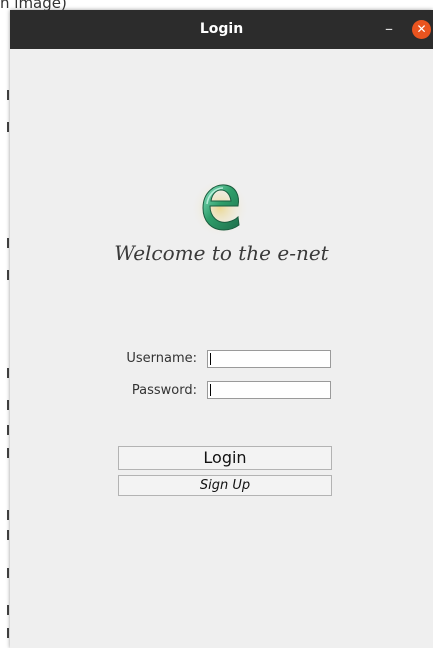  Describe the element at coordinates (225, 458) in the screenshot. I see `login-button: Login` at that location.